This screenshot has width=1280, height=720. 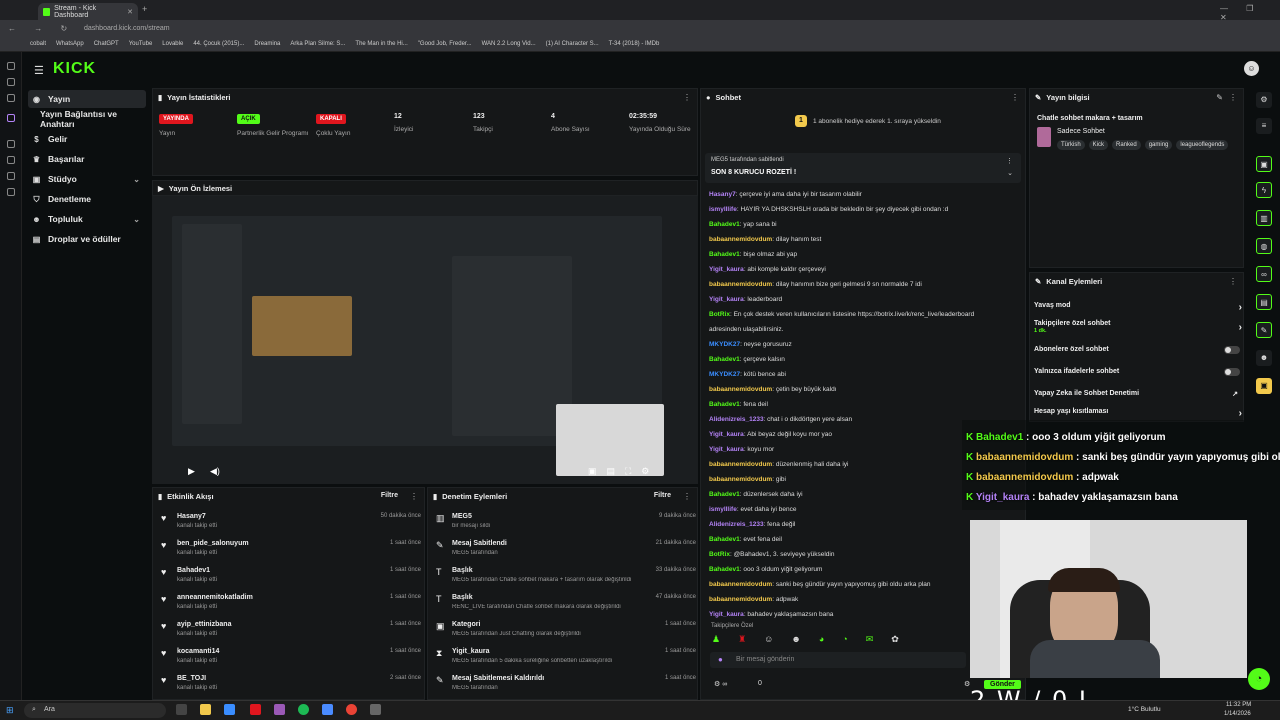 I want to click on emote-icon: ◔, so click(x=844, y=640).